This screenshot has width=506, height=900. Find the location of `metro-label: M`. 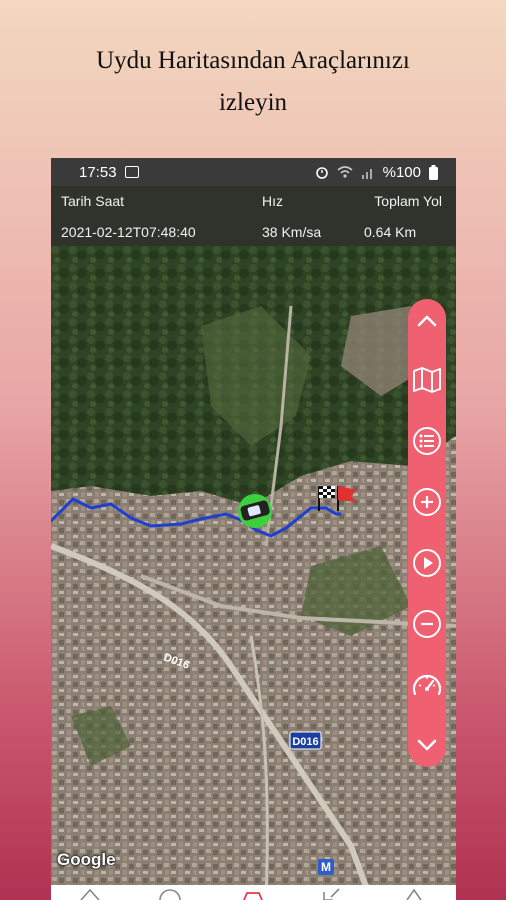

metro-label: M is located at coordinates (326, 867).